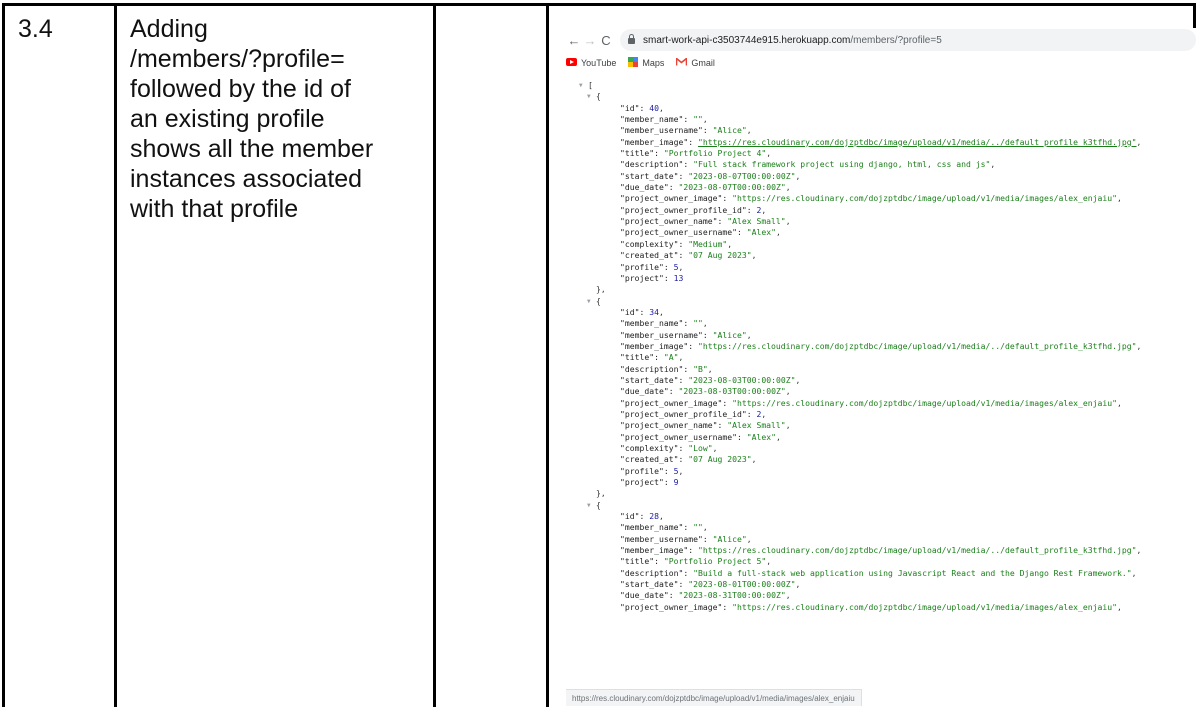 This screenshot has height=707, width=1196. I want to click on arrow-right-icon: →, so click(590, 40).